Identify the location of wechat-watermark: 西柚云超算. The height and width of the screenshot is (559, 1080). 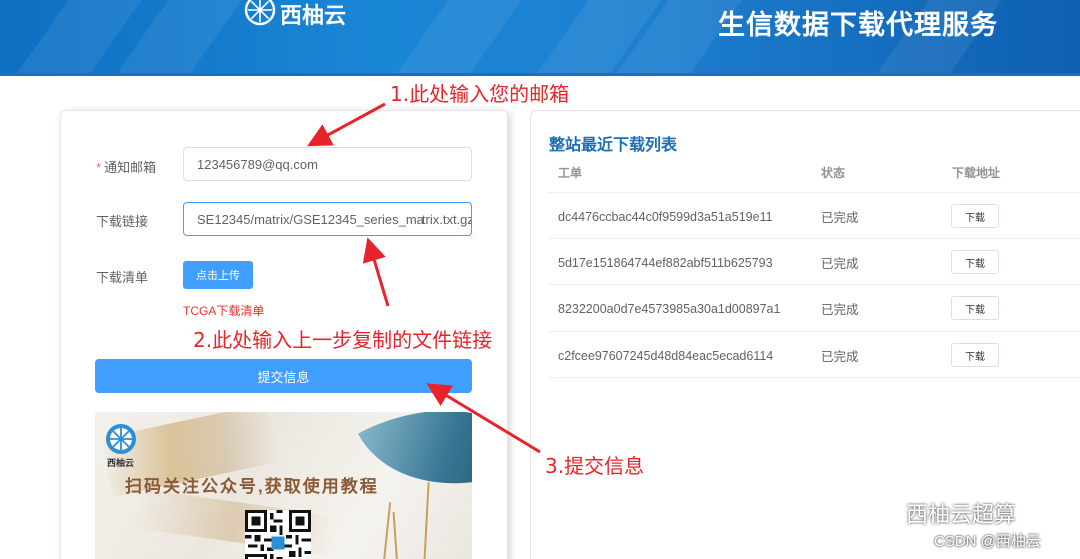
(939, 513).